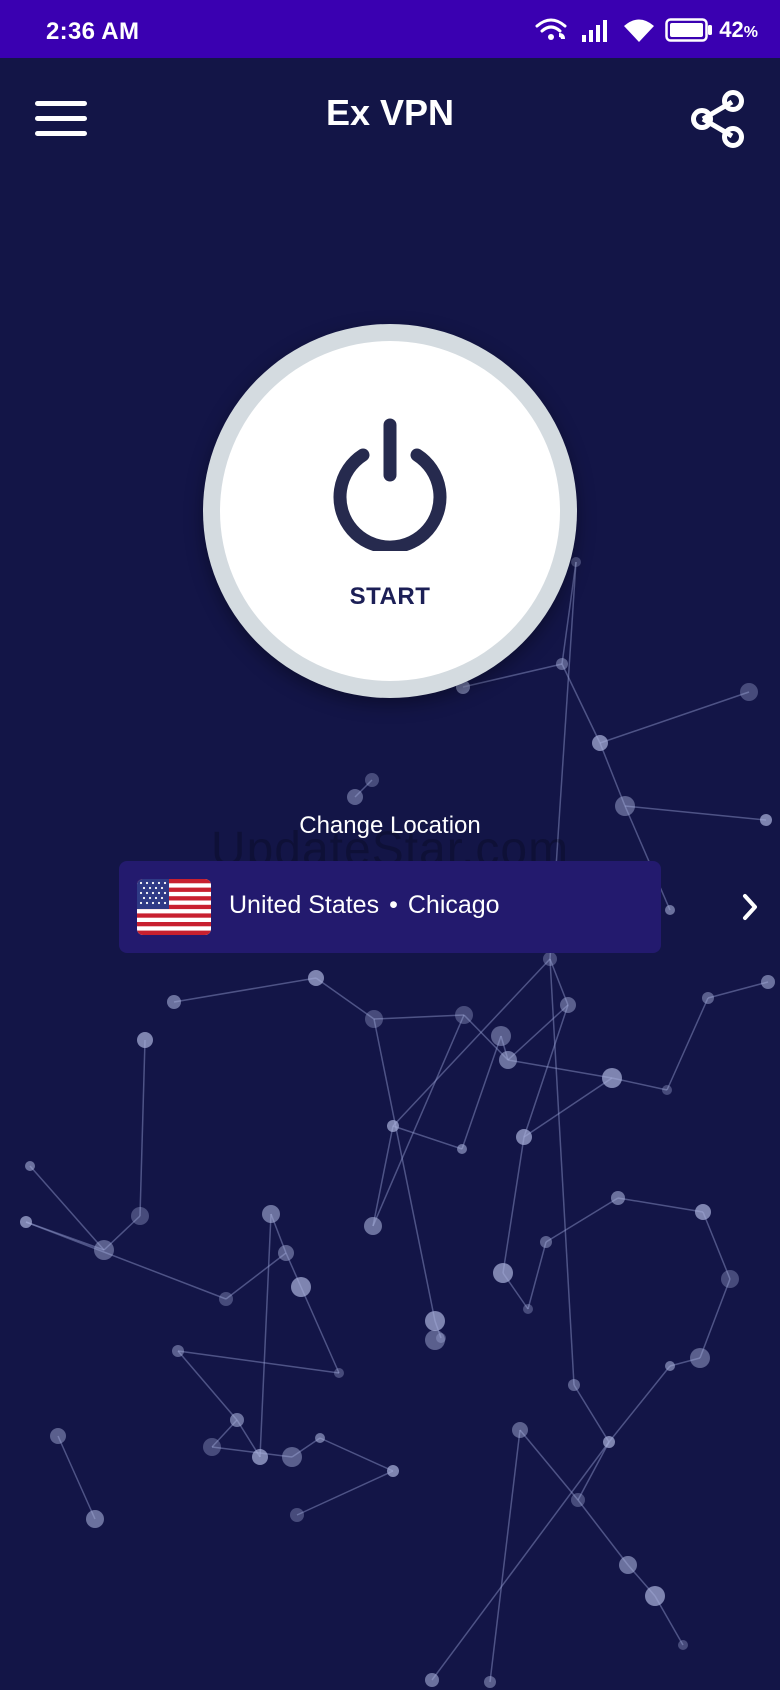 The width and height of the screenshot is (780, 1690). Describe the element at coordinates (364, 905) in the screenshot. I see `location-text: United States • Chicago` at that location.